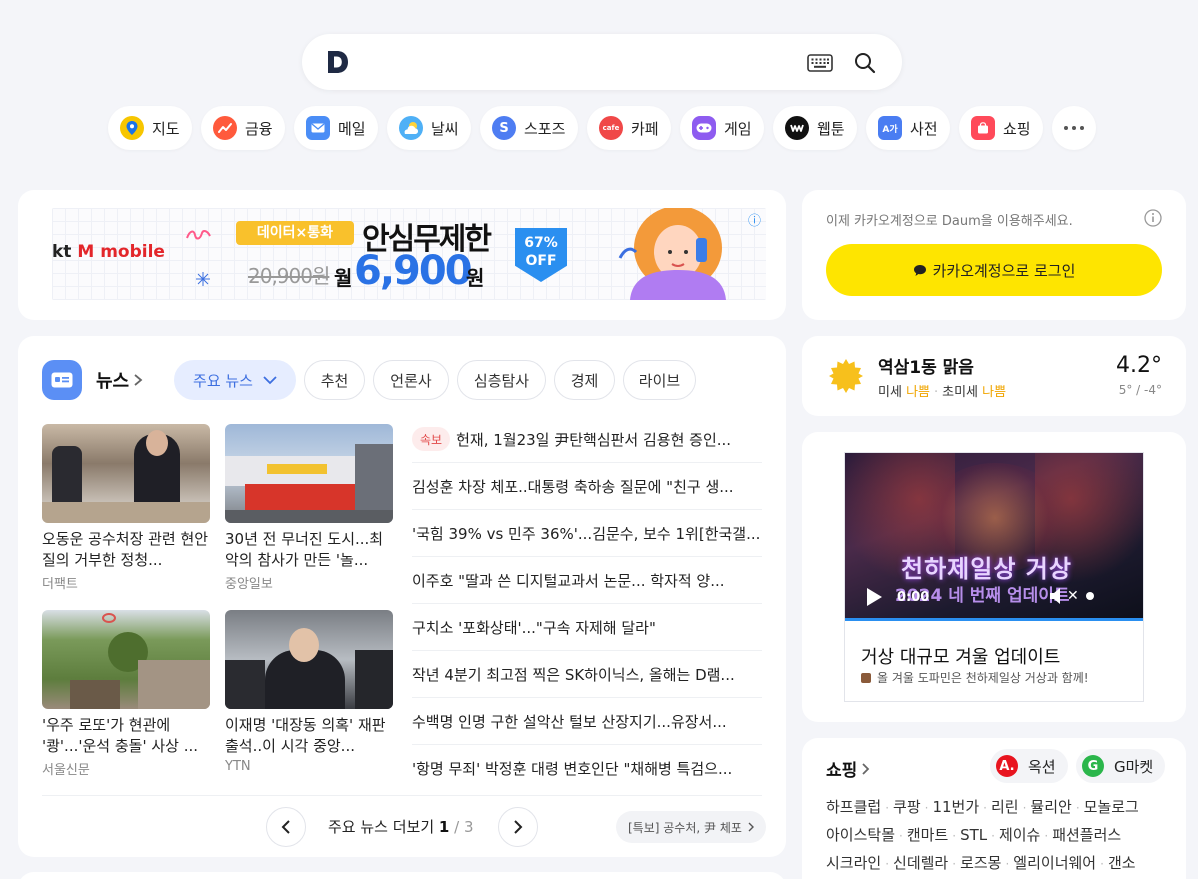 Image resolution: width=1198 pixels, height=879 pixels. Describe the element at coordinates (1153, 218) in the screenshot. I see `info-icon` at that location.